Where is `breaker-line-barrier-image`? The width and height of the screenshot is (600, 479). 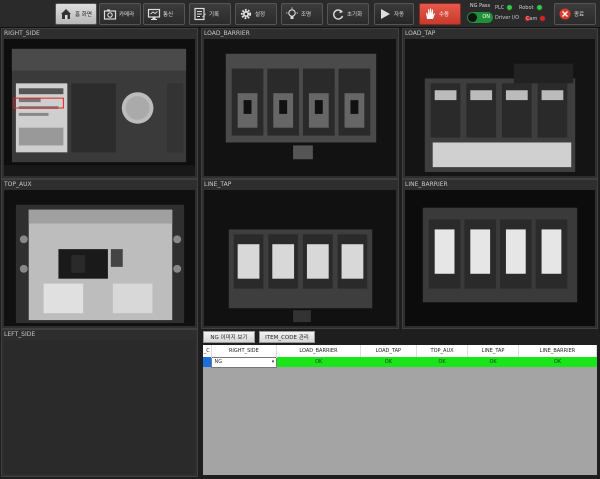
breaker-line-barrier-image is located at coordinates (500, 258).